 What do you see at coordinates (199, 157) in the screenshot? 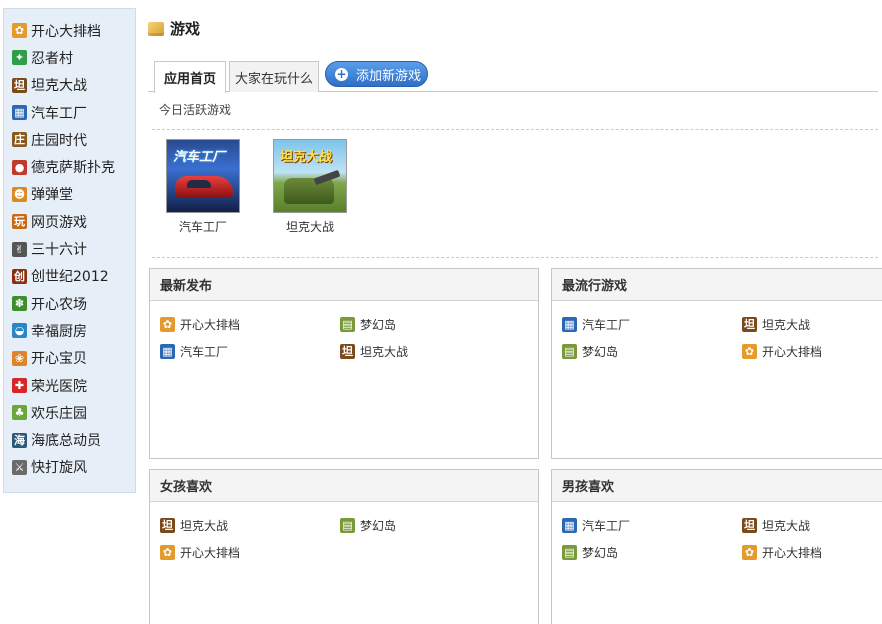
I see `thumb-title: 汽车工厂` at bounding box center [199, 157].